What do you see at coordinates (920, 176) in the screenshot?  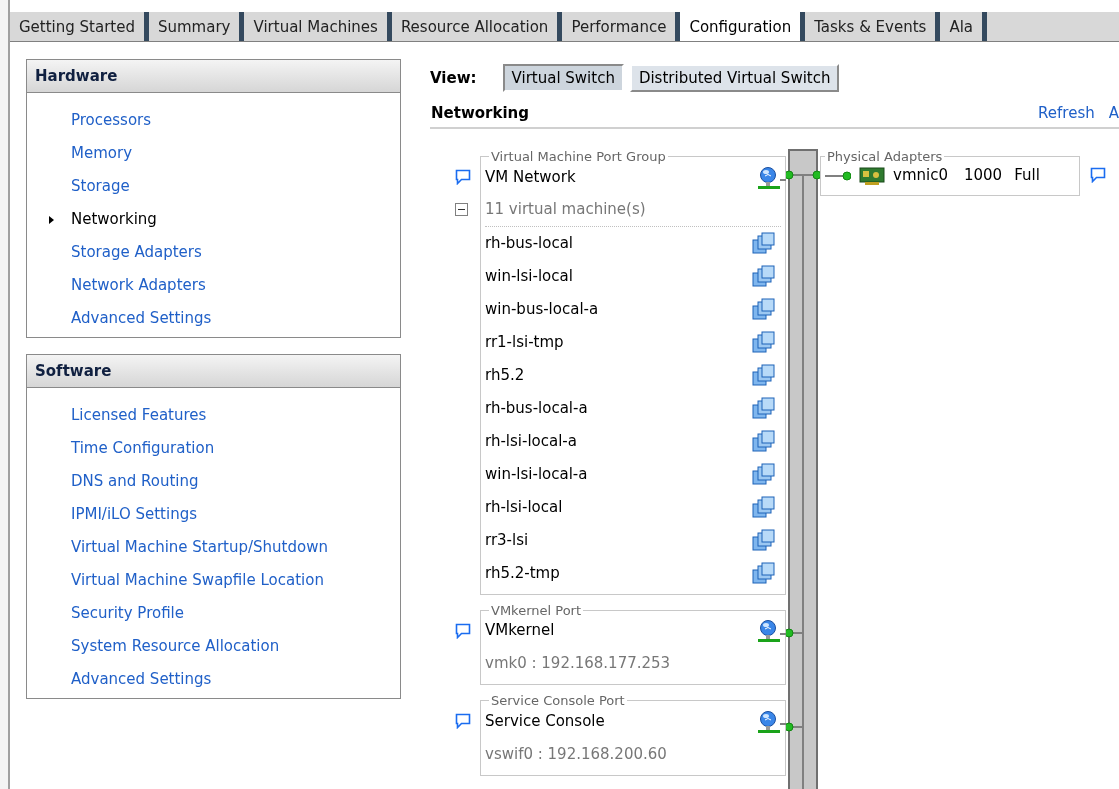 I see `adapter-name: vmnic0` at bounding box center [920, 176].